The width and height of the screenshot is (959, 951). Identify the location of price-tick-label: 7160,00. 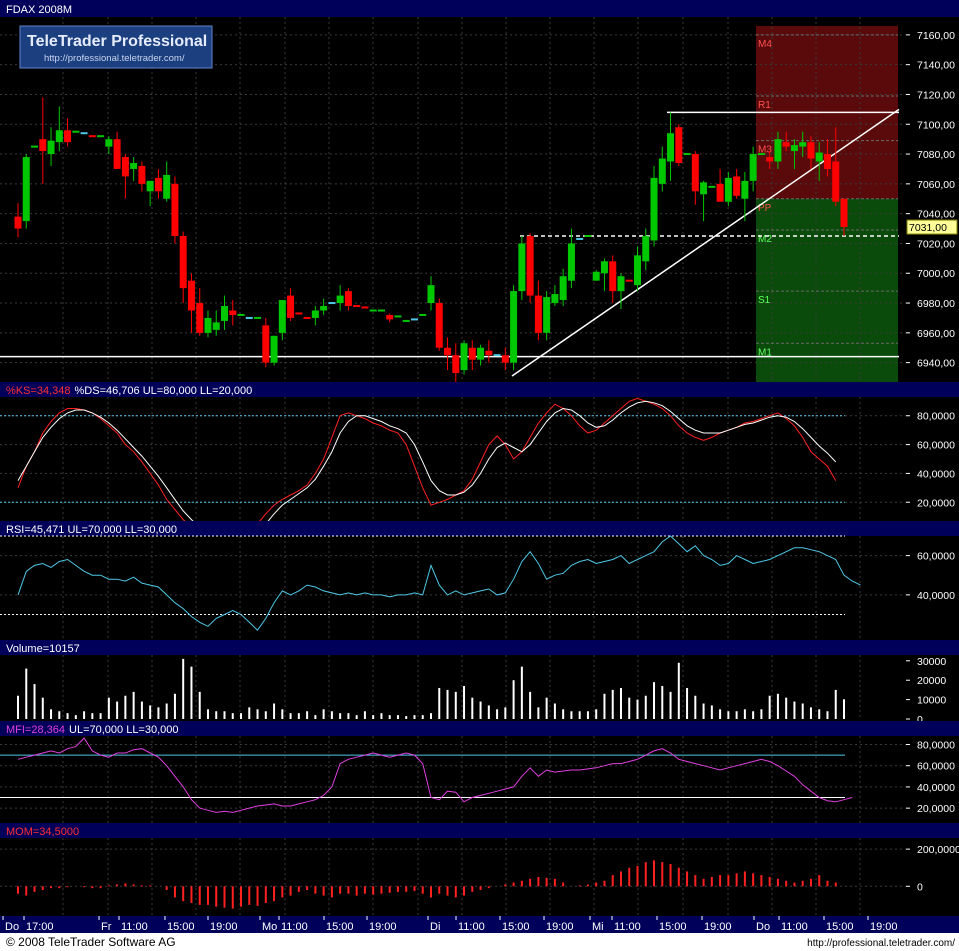
(936, 36).